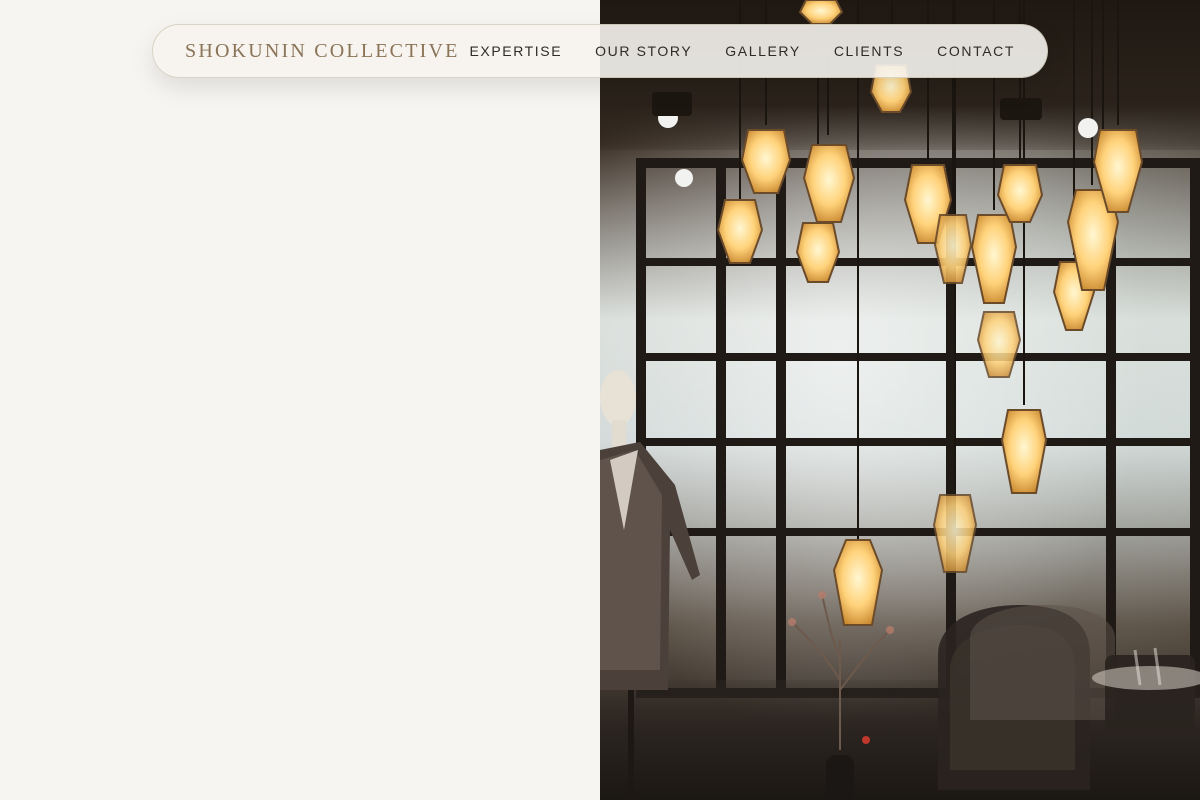  Describe the element at coordinates (976, 51) in the screenshot. I see `nav-link-contact: CONTACT` at that location.